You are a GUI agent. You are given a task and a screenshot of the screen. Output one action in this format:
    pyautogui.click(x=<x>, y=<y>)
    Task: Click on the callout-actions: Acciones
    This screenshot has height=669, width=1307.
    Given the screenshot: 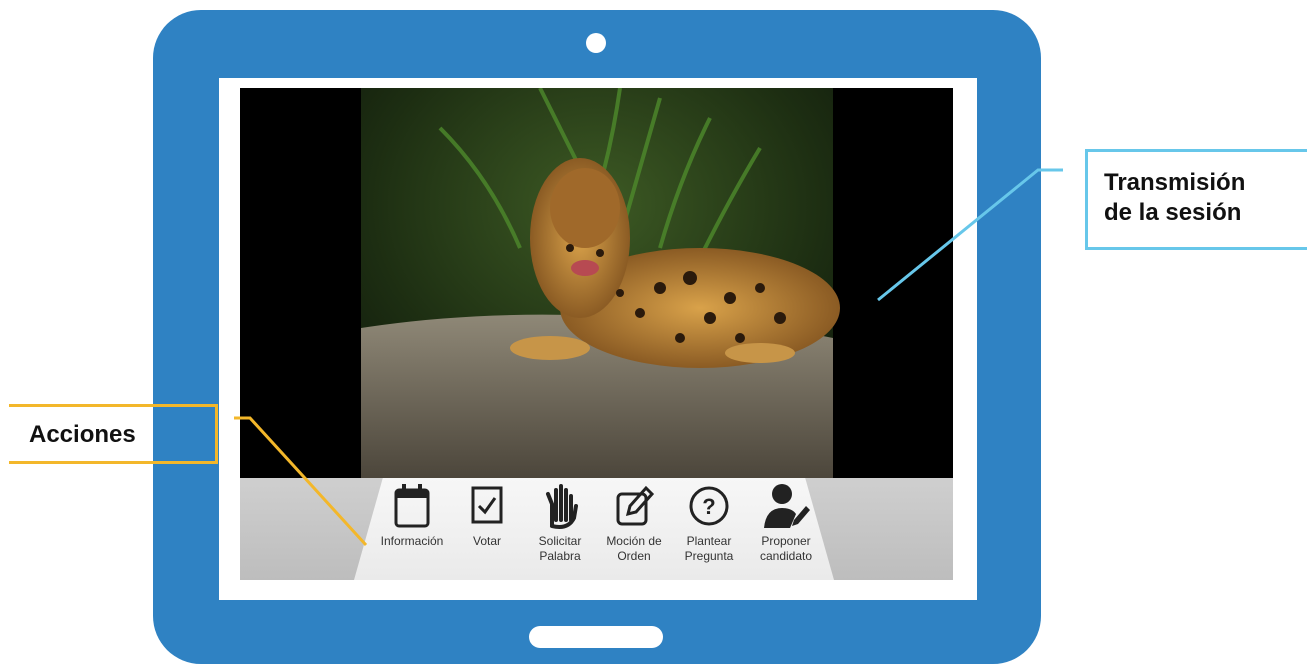 What is the action you would take?
    pyautogui.click(x=113, y=434)
    